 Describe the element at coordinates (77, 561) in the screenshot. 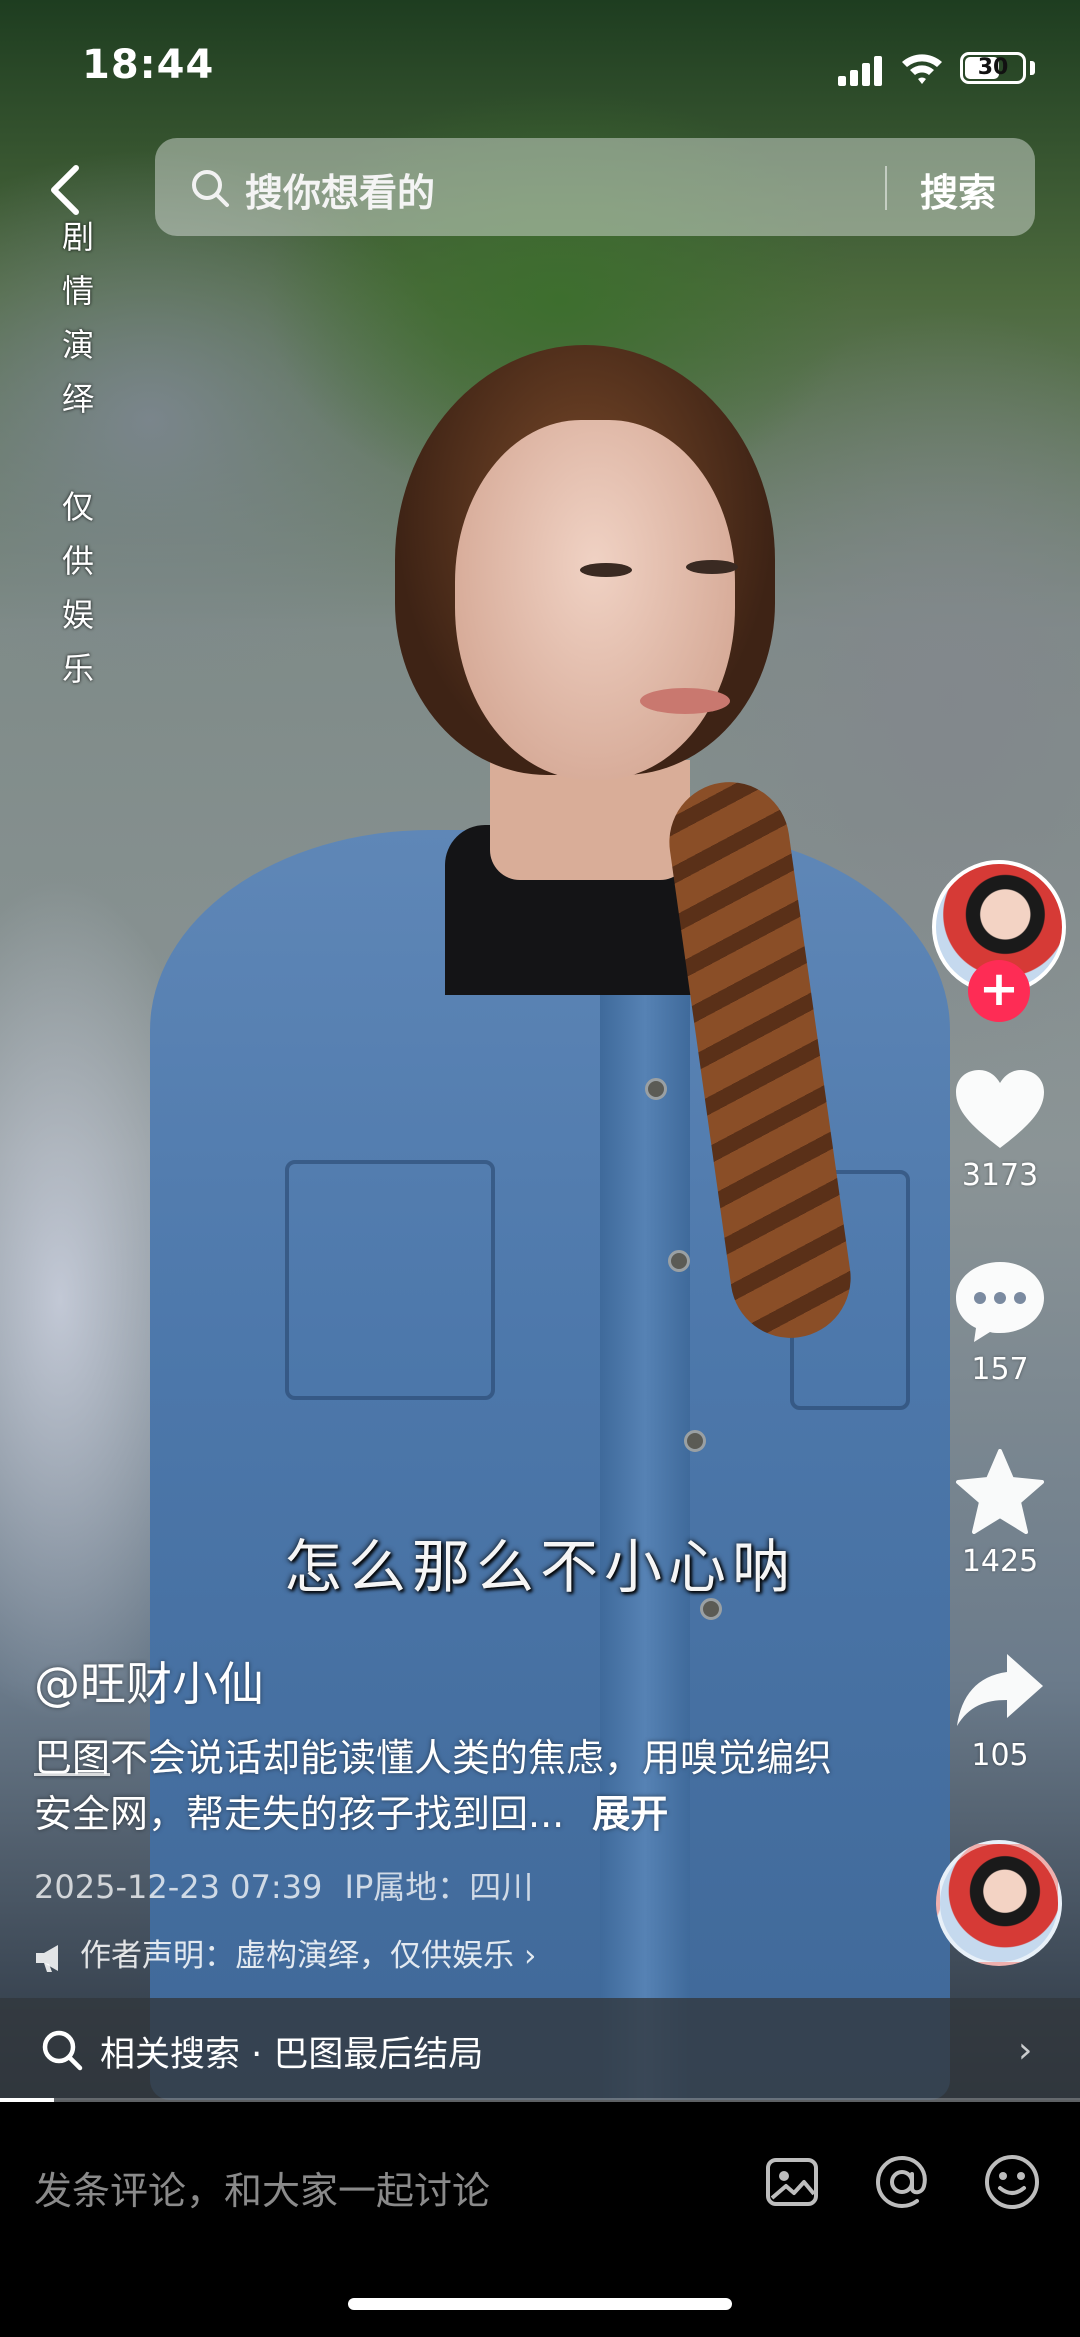

I see `watermark-char: 供` at that location.